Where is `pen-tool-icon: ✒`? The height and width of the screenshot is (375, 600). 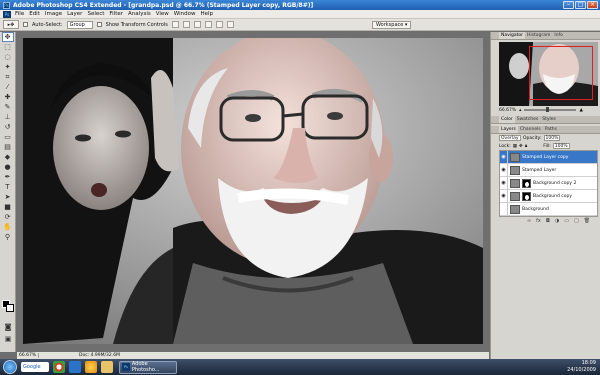 pen-tool-icon: ✒ is located at coordinates (8, 177).